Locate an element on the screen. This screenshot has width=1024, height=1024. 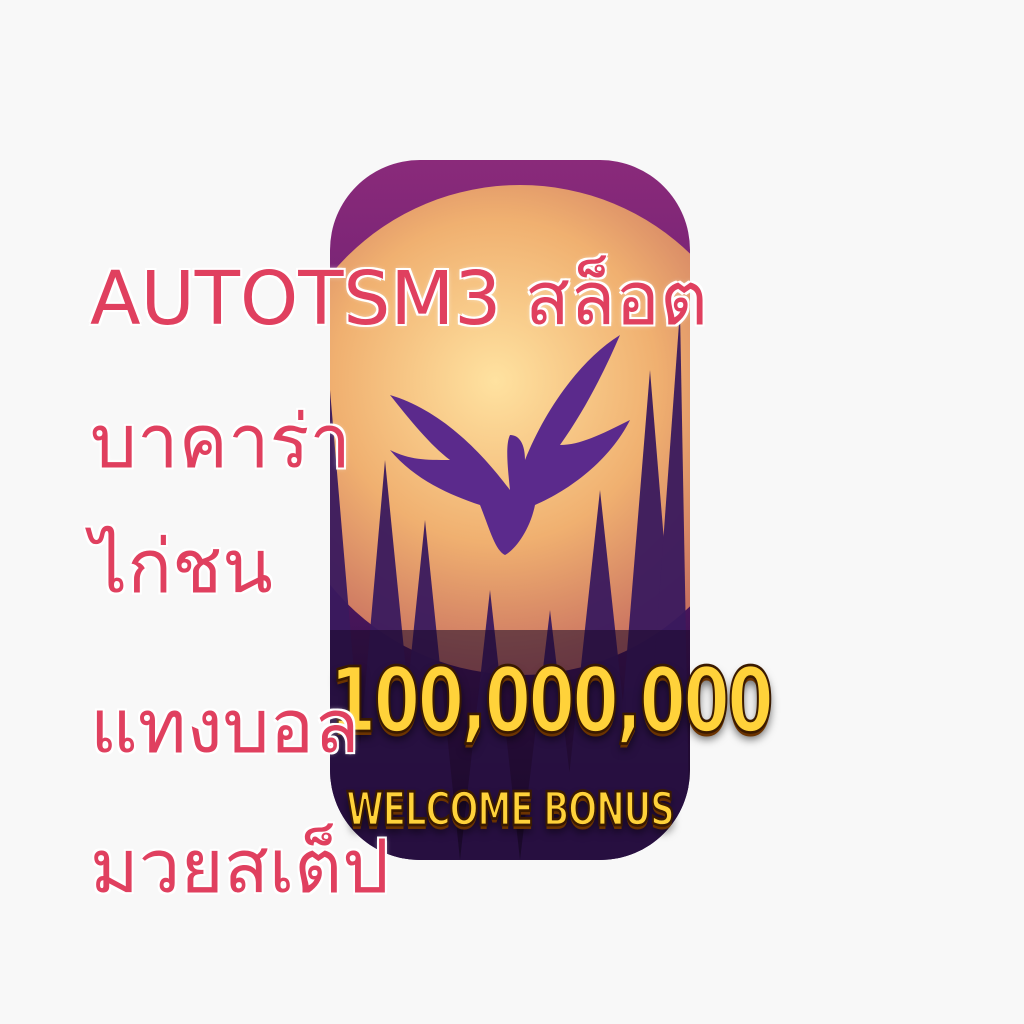
overlay-line-football-betting: แทงบอล is located at coordinates (225, 727).